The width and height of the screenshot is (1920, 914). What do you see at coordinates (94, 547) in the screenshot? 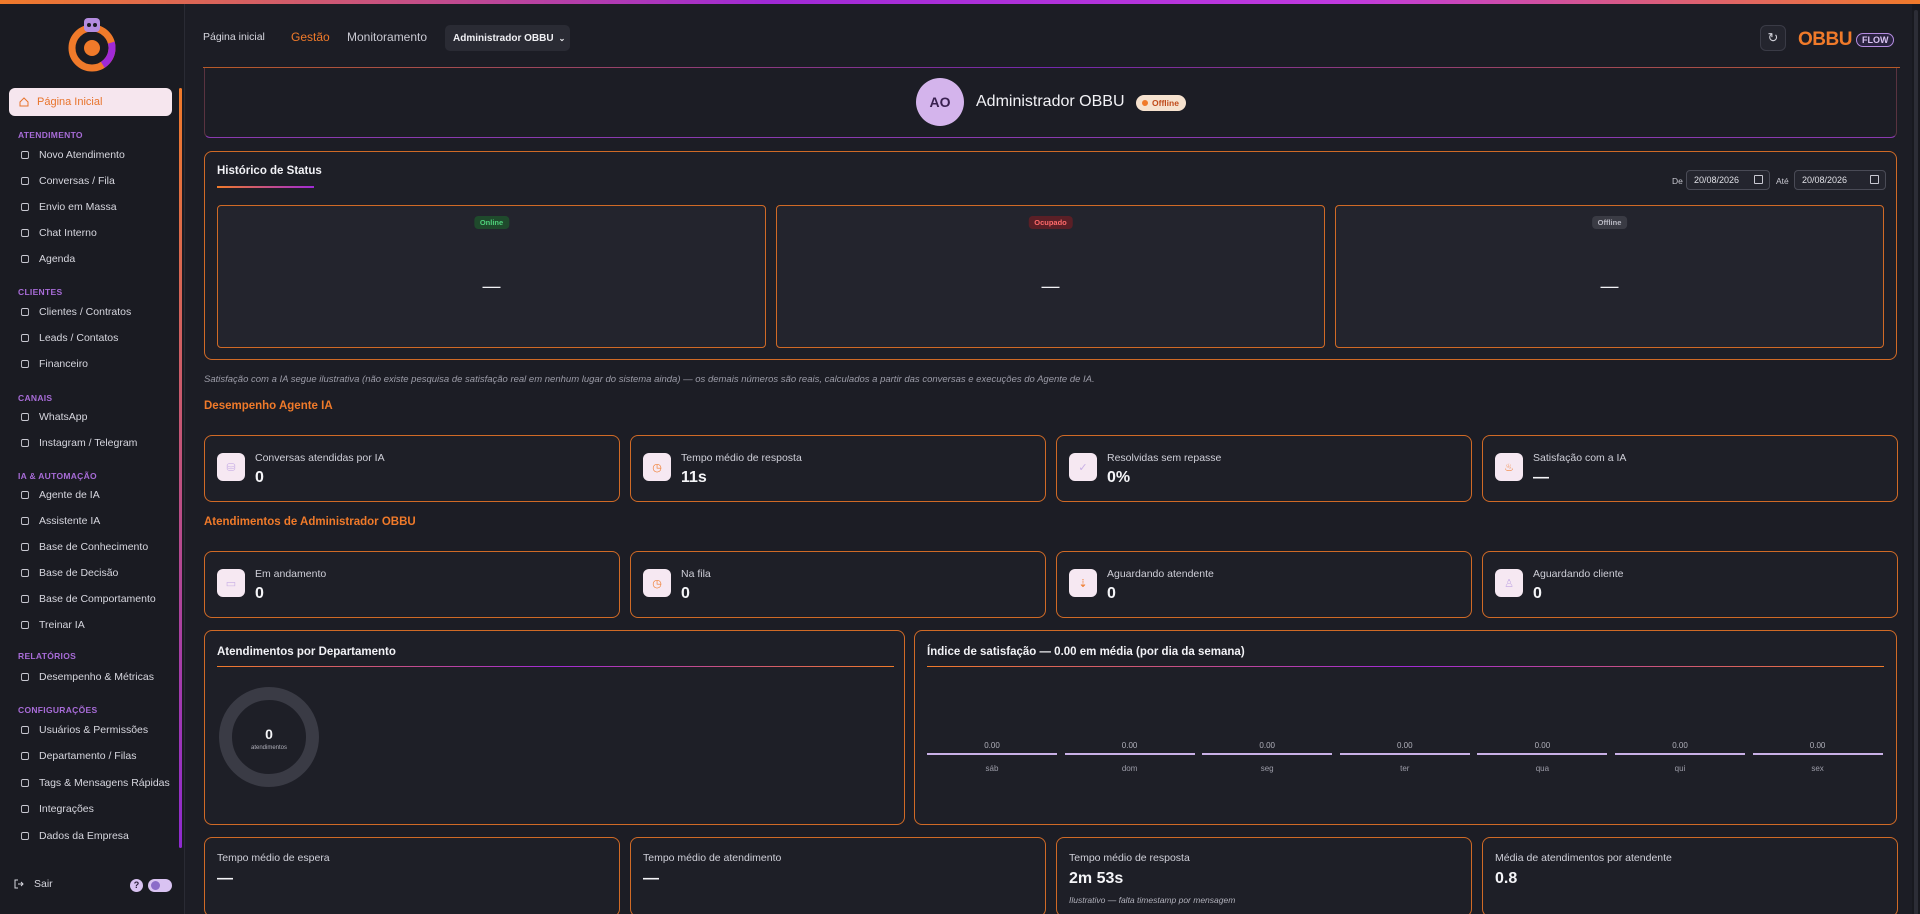
I see `sidebar-item-label: Base de Conhecimento` at bounding box center [94, 547].